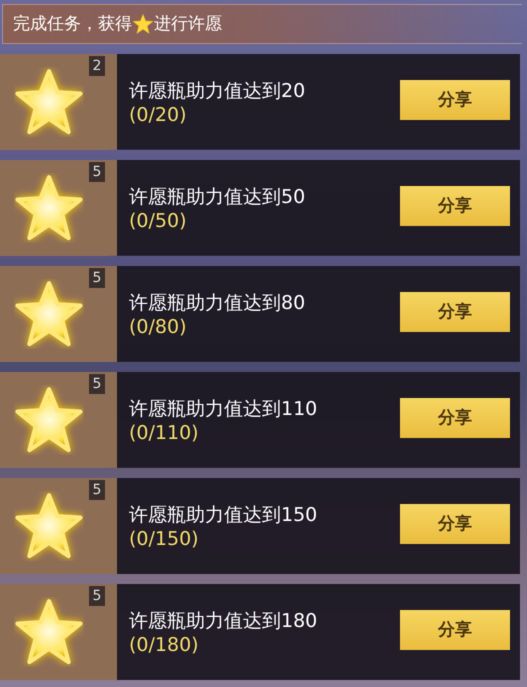  What do you see at coordinates (97, 66) in the screenshot?
I see `reward-count: 2` at bounding box center [97, 66].